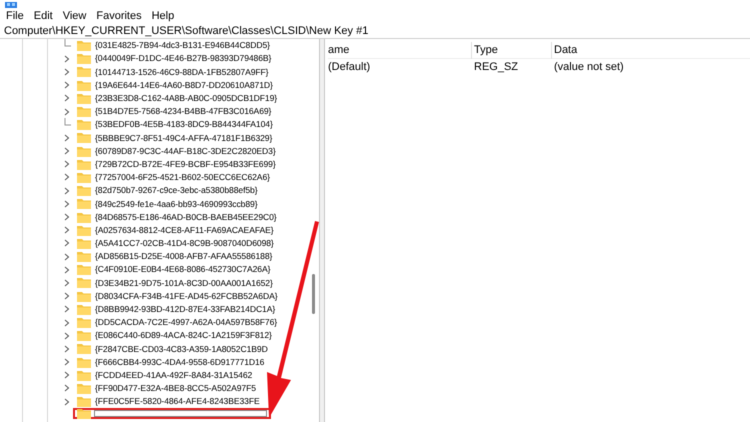 Image resolution: width=750 pixels, height=422 pixels. What do you see at coordinates (184, 243) in the screenshot?
I see `tree-item: {A5A41CC7-02CB-41D4-8C9B-9087040D6098}` at bounding box center [184, 243].